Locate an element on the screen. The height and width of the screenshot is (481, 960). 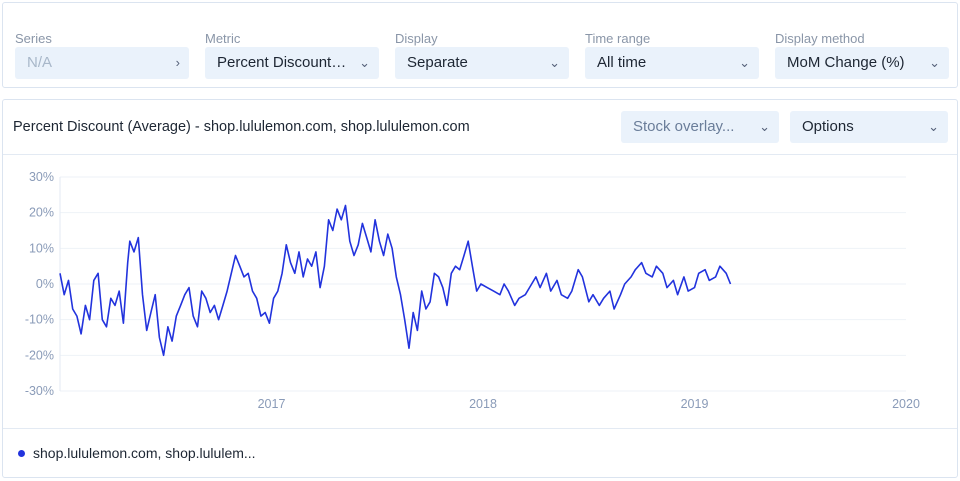
y-tick-label: -30% is located at coordinates (39, 391).